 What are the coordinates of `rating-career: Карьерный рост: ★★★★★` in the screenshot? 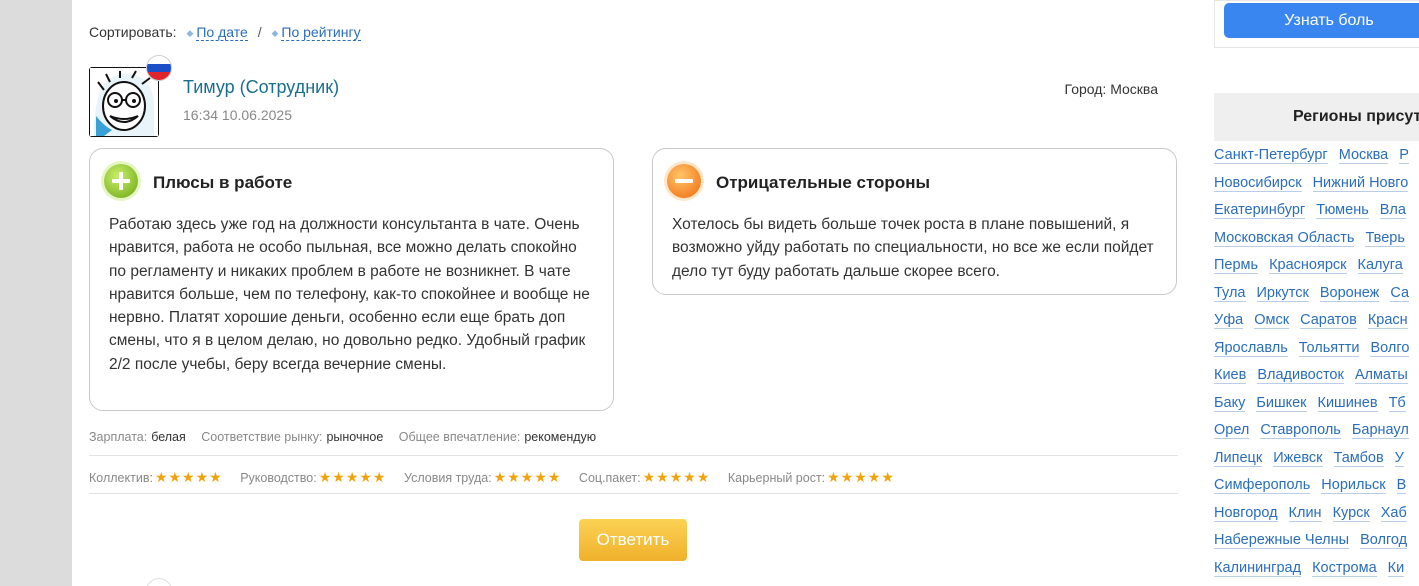 It's located at (811, 477).